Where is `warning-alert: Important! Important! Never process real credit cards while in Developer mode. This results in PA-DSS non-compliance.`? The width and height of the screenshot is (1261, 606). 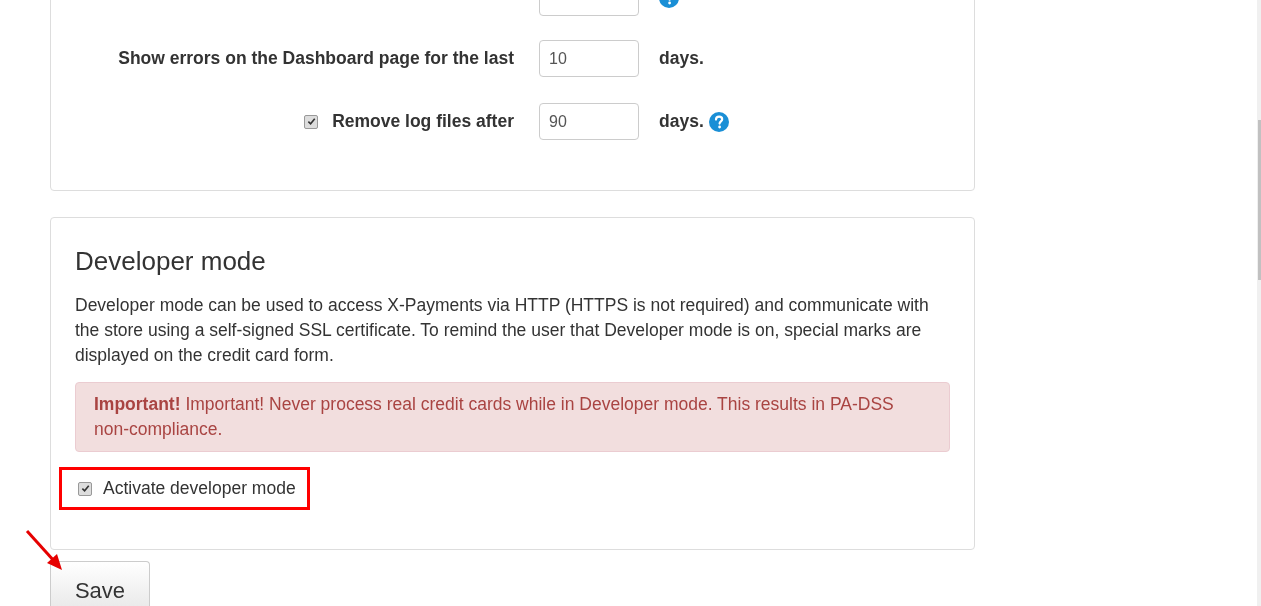 warning-alert: Important! Important! Never process real credit cards while in Developer mode. This results in PA-DSS non-compliance. is located at coordinates (512, 417).